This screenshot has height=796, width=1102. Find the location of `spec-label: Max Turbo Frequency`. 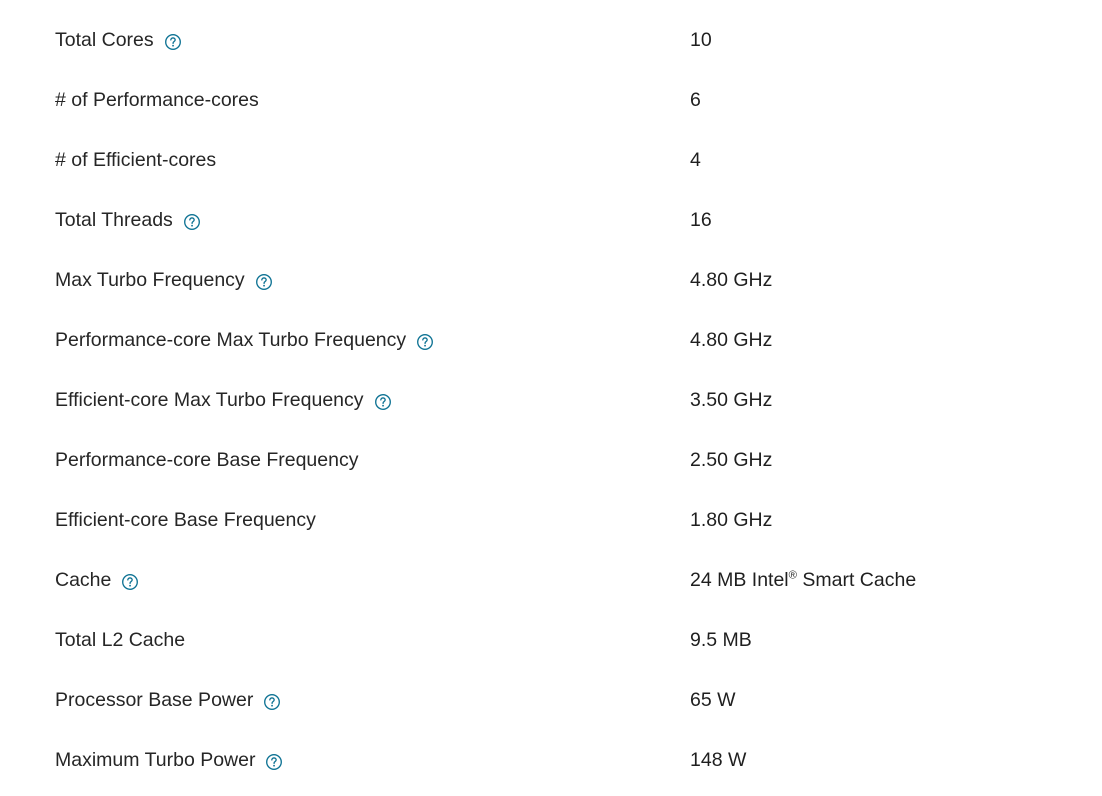

spec-label: Max Turbo Frequency is located at coordinates (150, 280).